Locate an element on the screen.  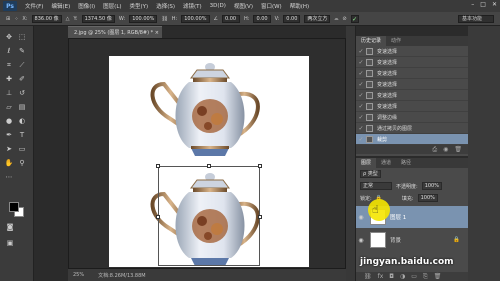
dodge-tool-icon: ◐ is located at coordinates (22, 121).